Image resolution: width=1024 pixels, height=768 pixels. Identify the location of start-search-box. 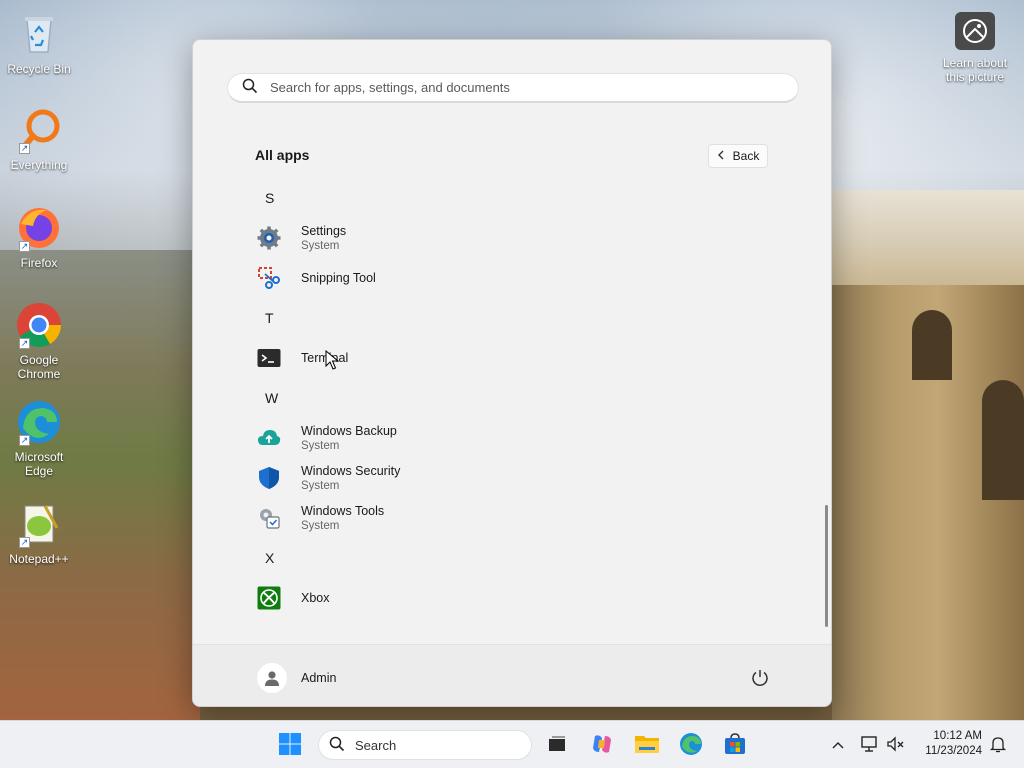
(513, 88).